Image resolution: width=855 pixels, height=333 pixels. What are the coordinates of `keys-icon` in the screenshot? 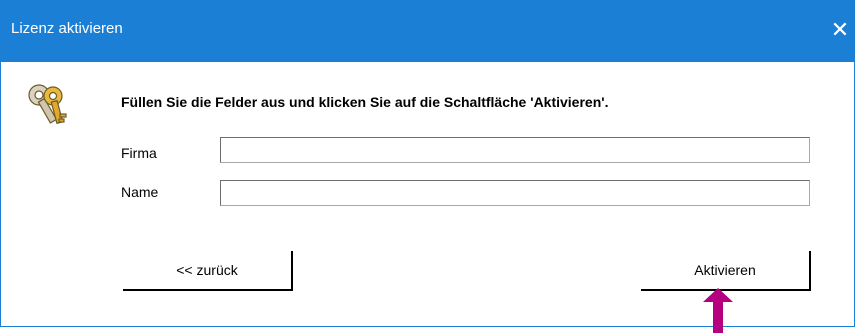 It's located at (47, 104).